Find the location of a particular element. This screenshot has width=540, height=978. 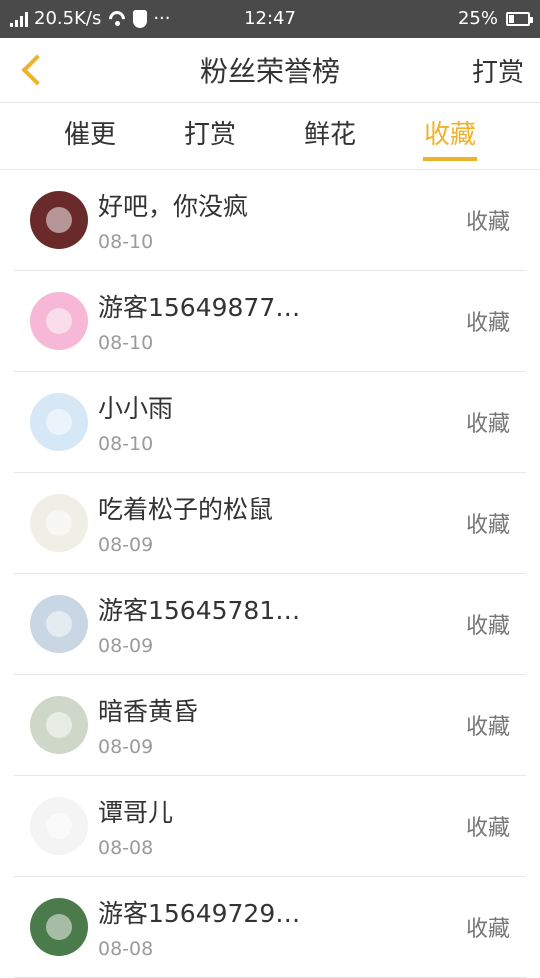

list-item: 小小雨 08-10 收藏 is located at coordinates (270, 422).